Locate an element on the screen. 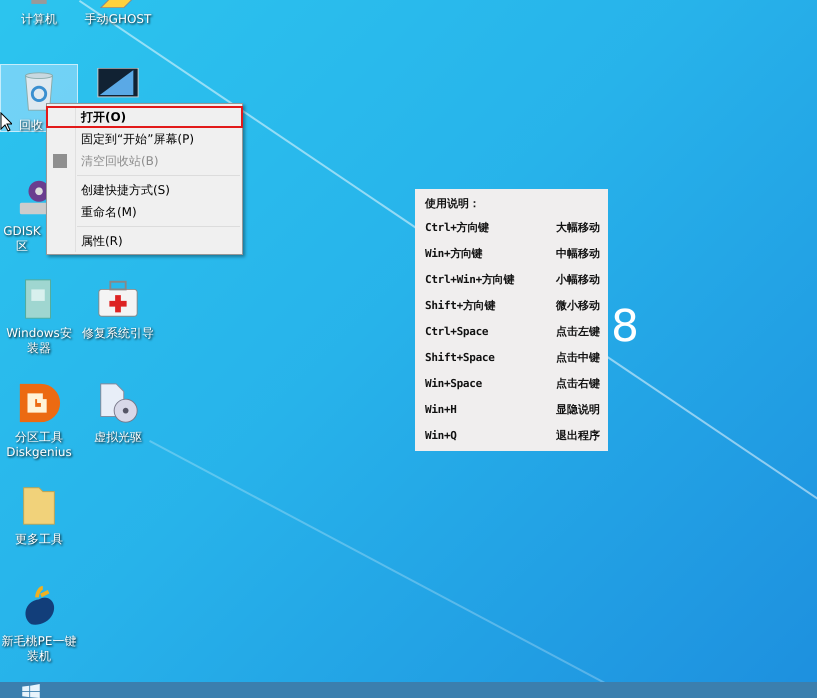 The width and height of the screenshot is (817, 698). icon-label: Windows安 is located at coordinates (39, 333).